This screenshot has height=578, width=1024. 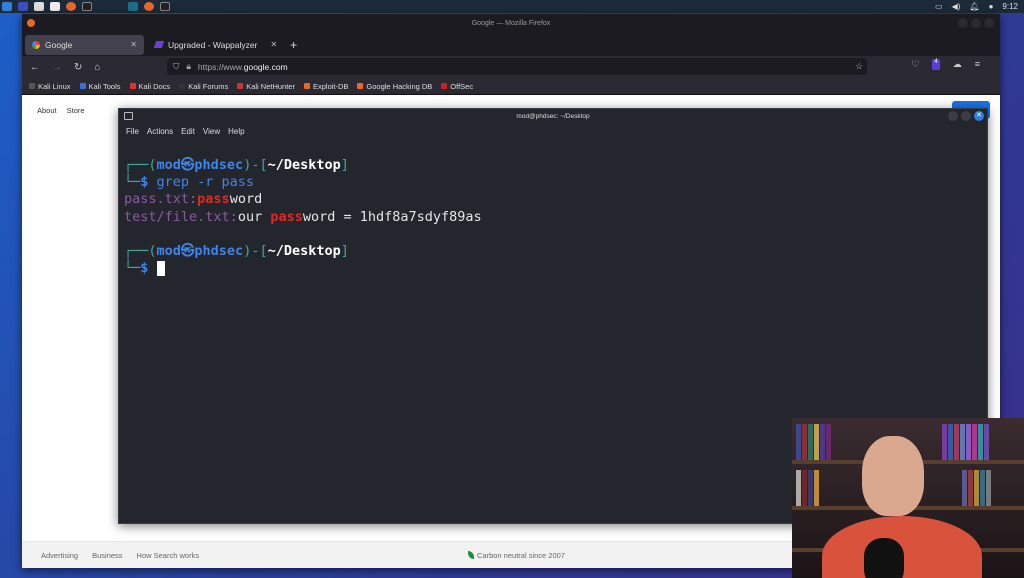 I want to click on how-search-works-link: How Search works, so click(x=168, y=555).